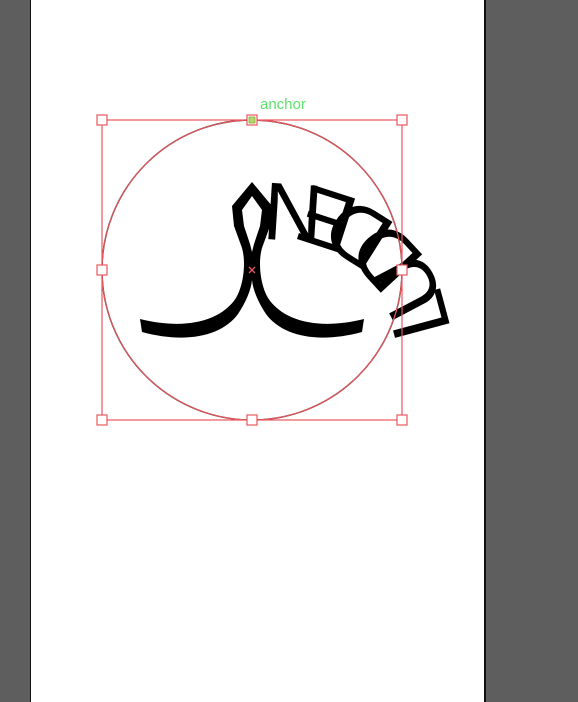 The height and width of the screenshot is (702, 578). Describe the element at coordinates (283, 104) in the screenshot. I see `anchor-label: anchor` at that location.